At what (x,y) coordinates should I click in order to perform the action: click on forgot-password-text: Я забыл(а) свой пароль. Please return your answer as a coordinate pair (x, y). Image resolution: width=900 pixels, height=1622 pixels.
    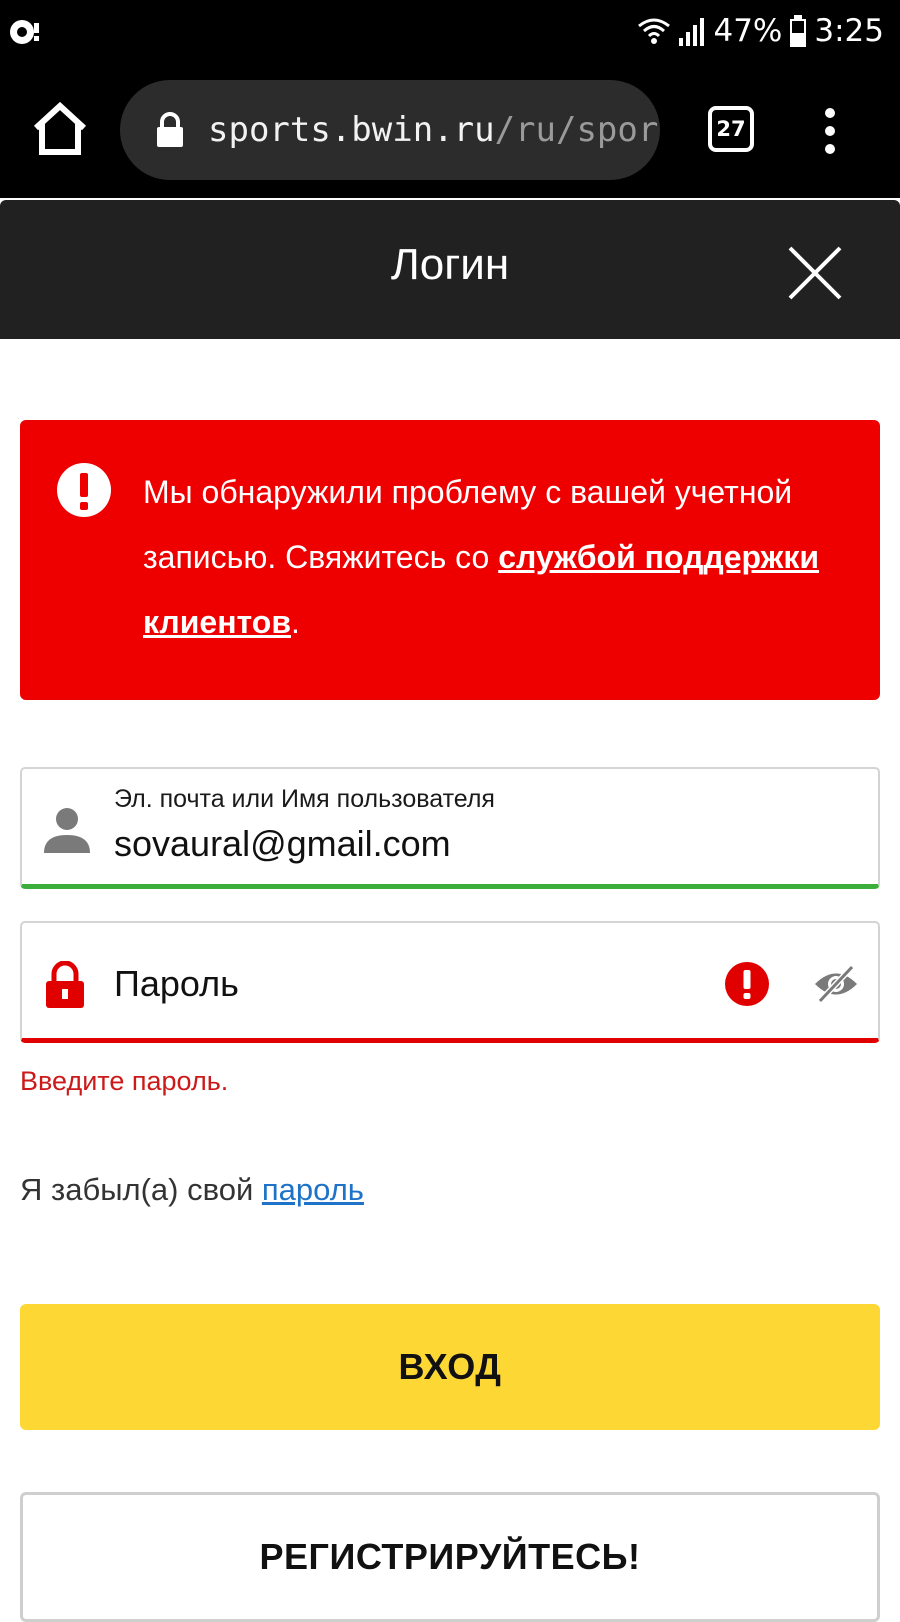
    Looking at the image, I should click on (192, 1190).